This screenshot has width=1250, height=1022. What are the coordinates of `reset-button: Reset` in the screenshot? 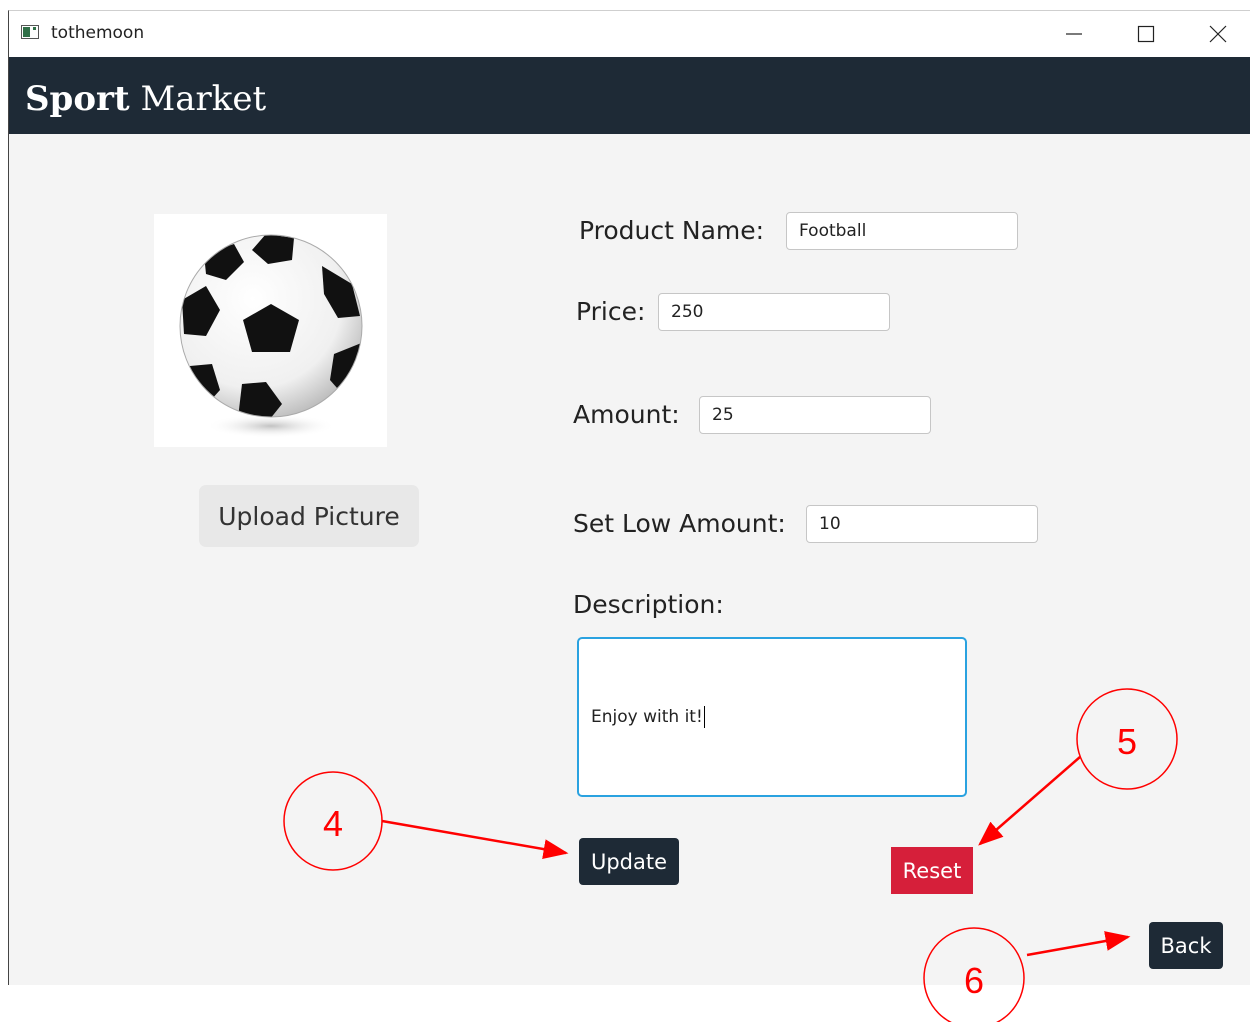 It's located at (932, 870).